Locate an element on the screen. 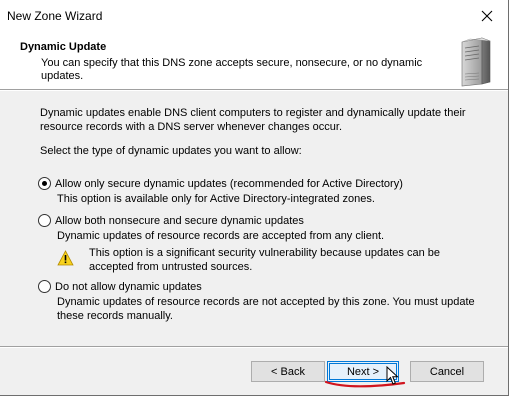 Image resolution: width=510 pixels, height=397 pixels. title-bar: New Zone Wizard is located at coordinates (254, 15).